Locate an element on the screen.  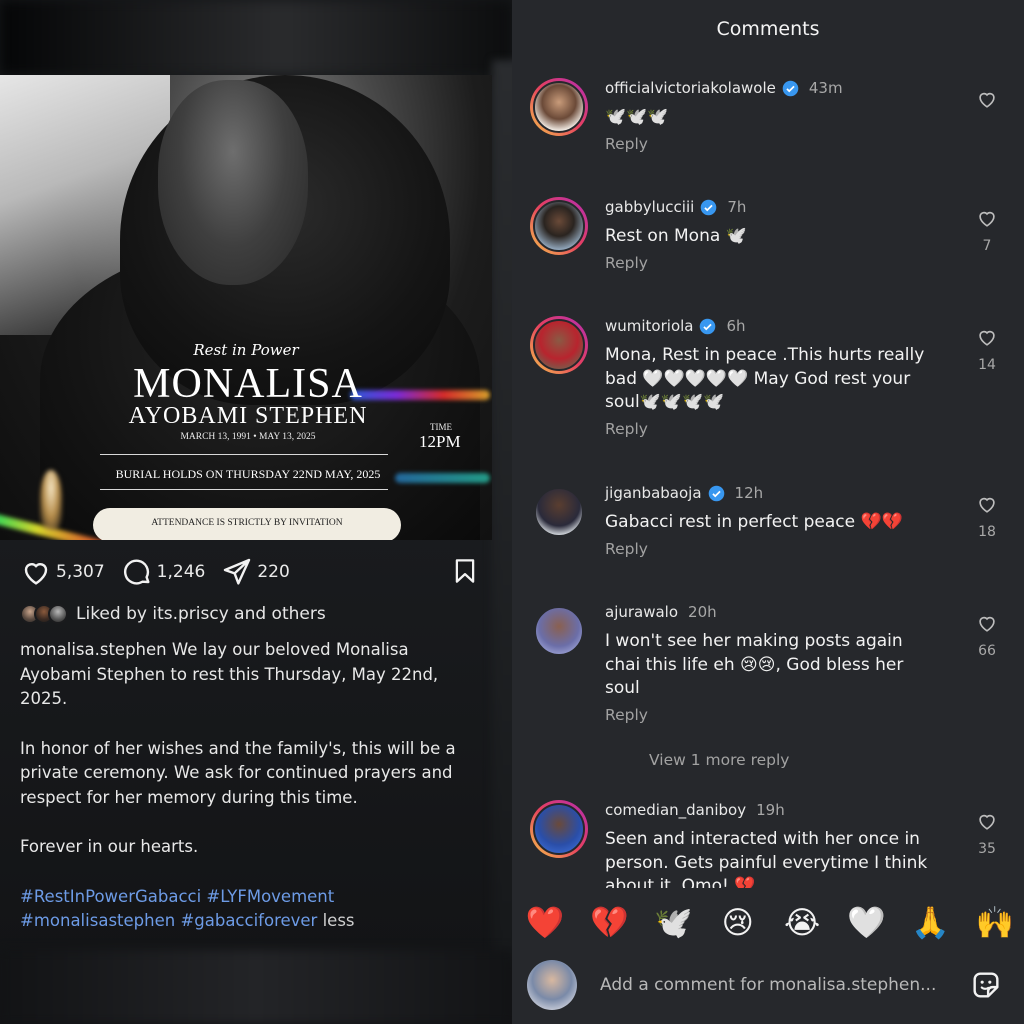
emoji-crying: 😢 is located at coordinates (738, 923).